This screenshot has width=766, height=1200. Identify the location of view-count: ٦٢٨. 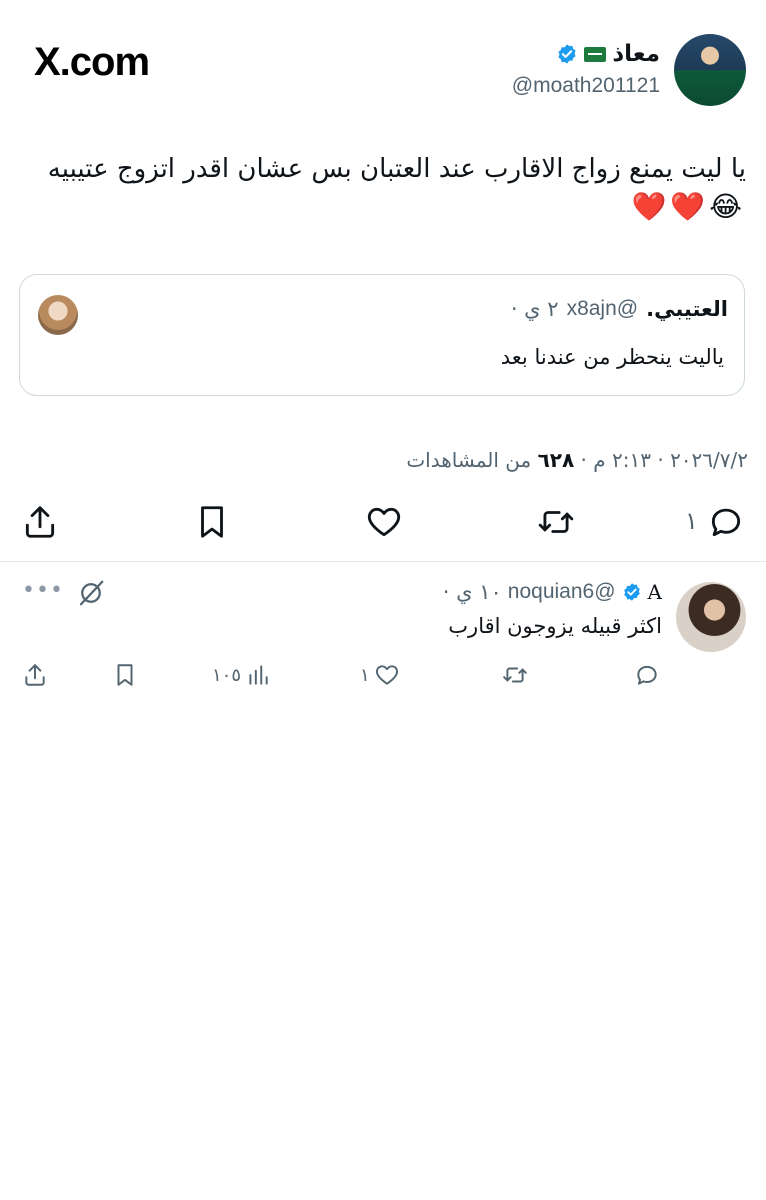
(556, 460).